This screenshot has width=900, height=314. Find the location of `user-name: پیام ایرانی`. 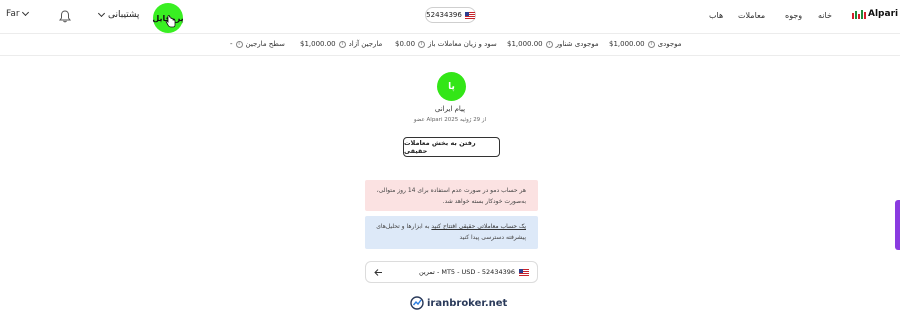

user-name: پیام ایرانی is located at coordinates (450, 109).